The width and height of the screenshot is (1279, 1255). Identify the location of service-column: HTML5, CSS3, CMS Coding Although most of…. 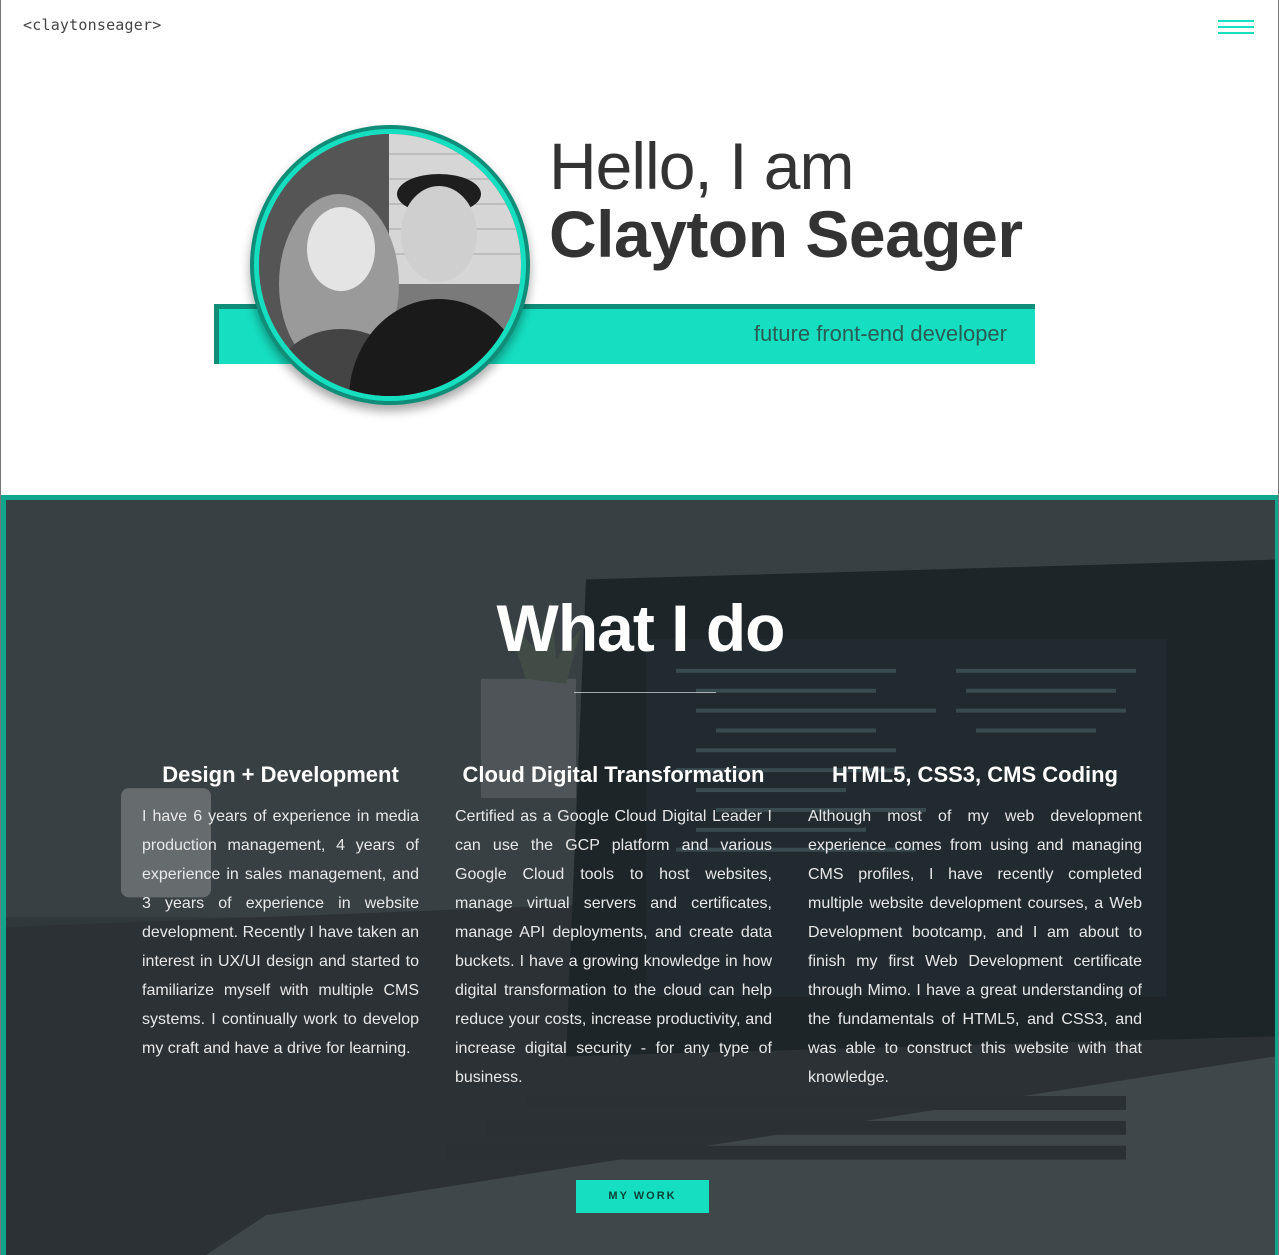
(975, 927).